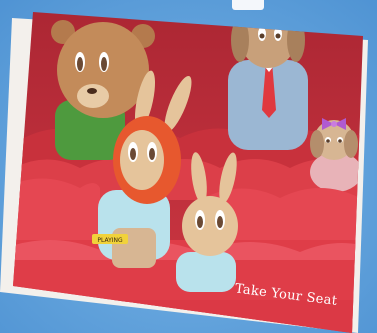 The height and width of the screenshot is (333, 377). I want to click on playing-badge-label: PLAYING, so click(110, 240).